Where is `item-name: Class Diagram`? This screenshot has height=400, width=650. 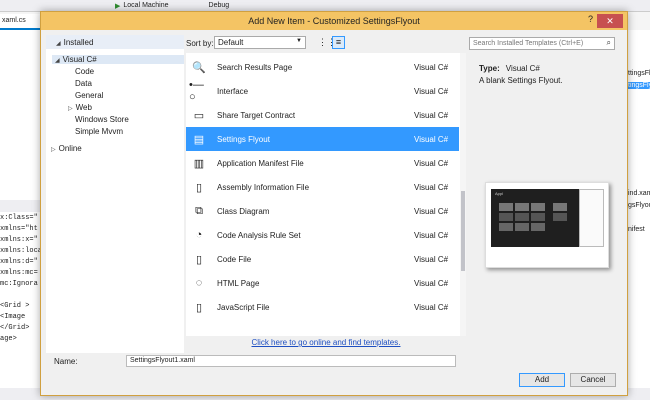
item-name: Class Diagram is located at coordinates (243, 211).